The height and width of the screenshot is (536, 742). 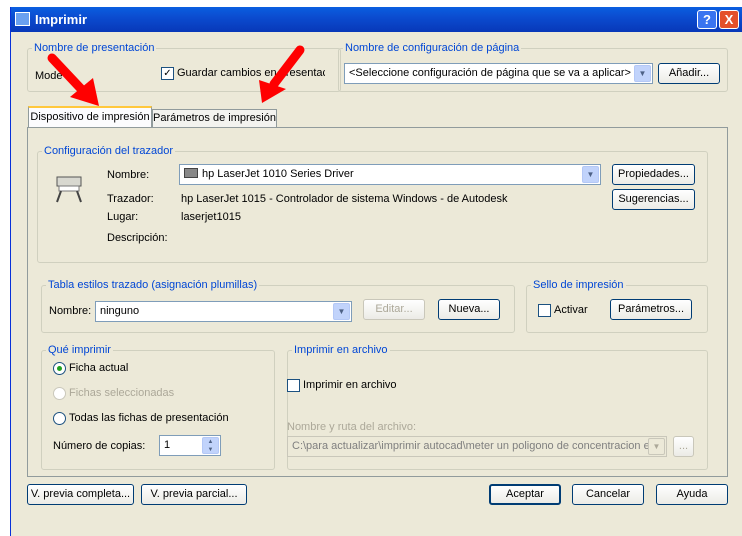 What do you see at coordinates (293, 385) in the screenshot?
I see `plot-to-file-checkbox` at bounding box center [293, 385].